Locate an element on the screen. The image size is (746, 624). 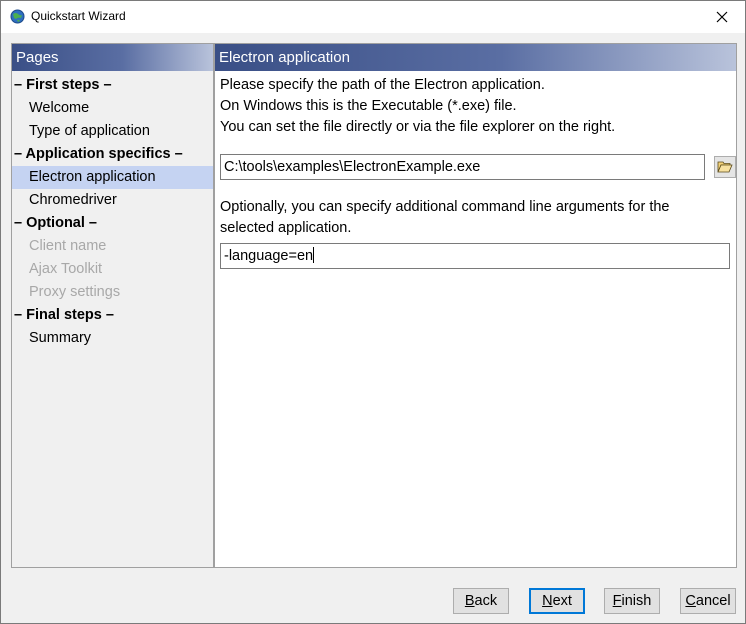
globe-icon is located at coordinates (17, 16).